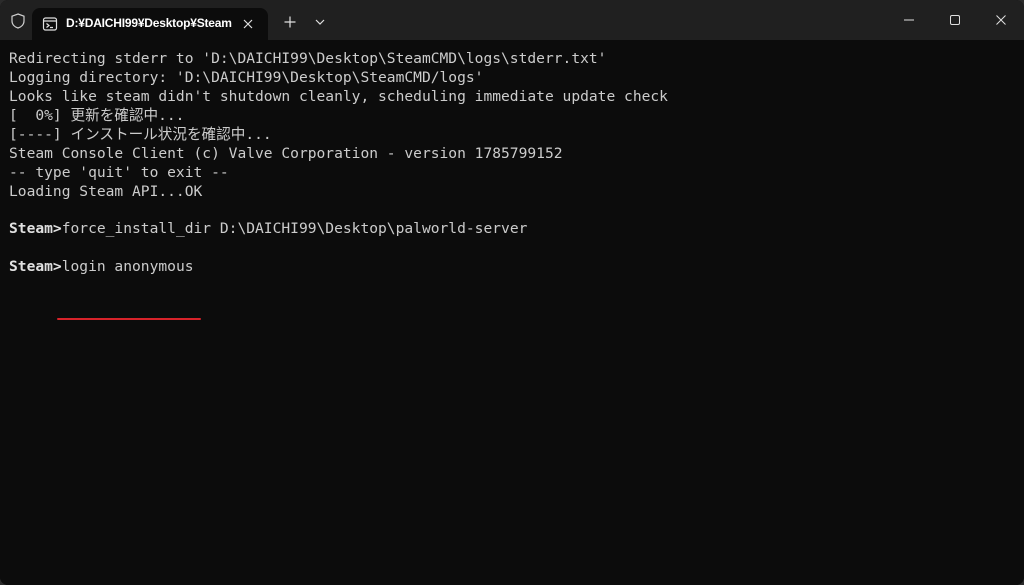 The width and height of the screenshot is (1024, 585). I want to click on close-icon, so click(1001, 20).